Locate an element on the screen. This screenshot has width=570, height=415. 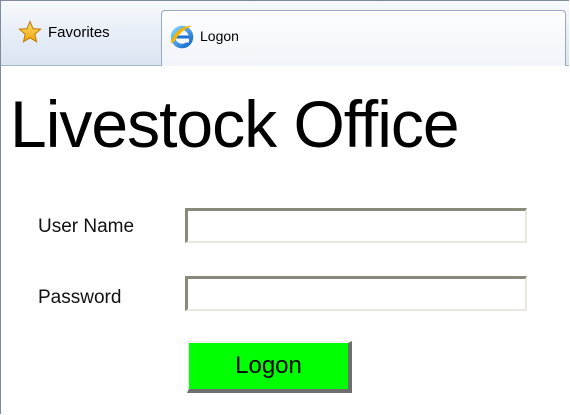
logon-button: Logon is located at coordinates (269, 367).